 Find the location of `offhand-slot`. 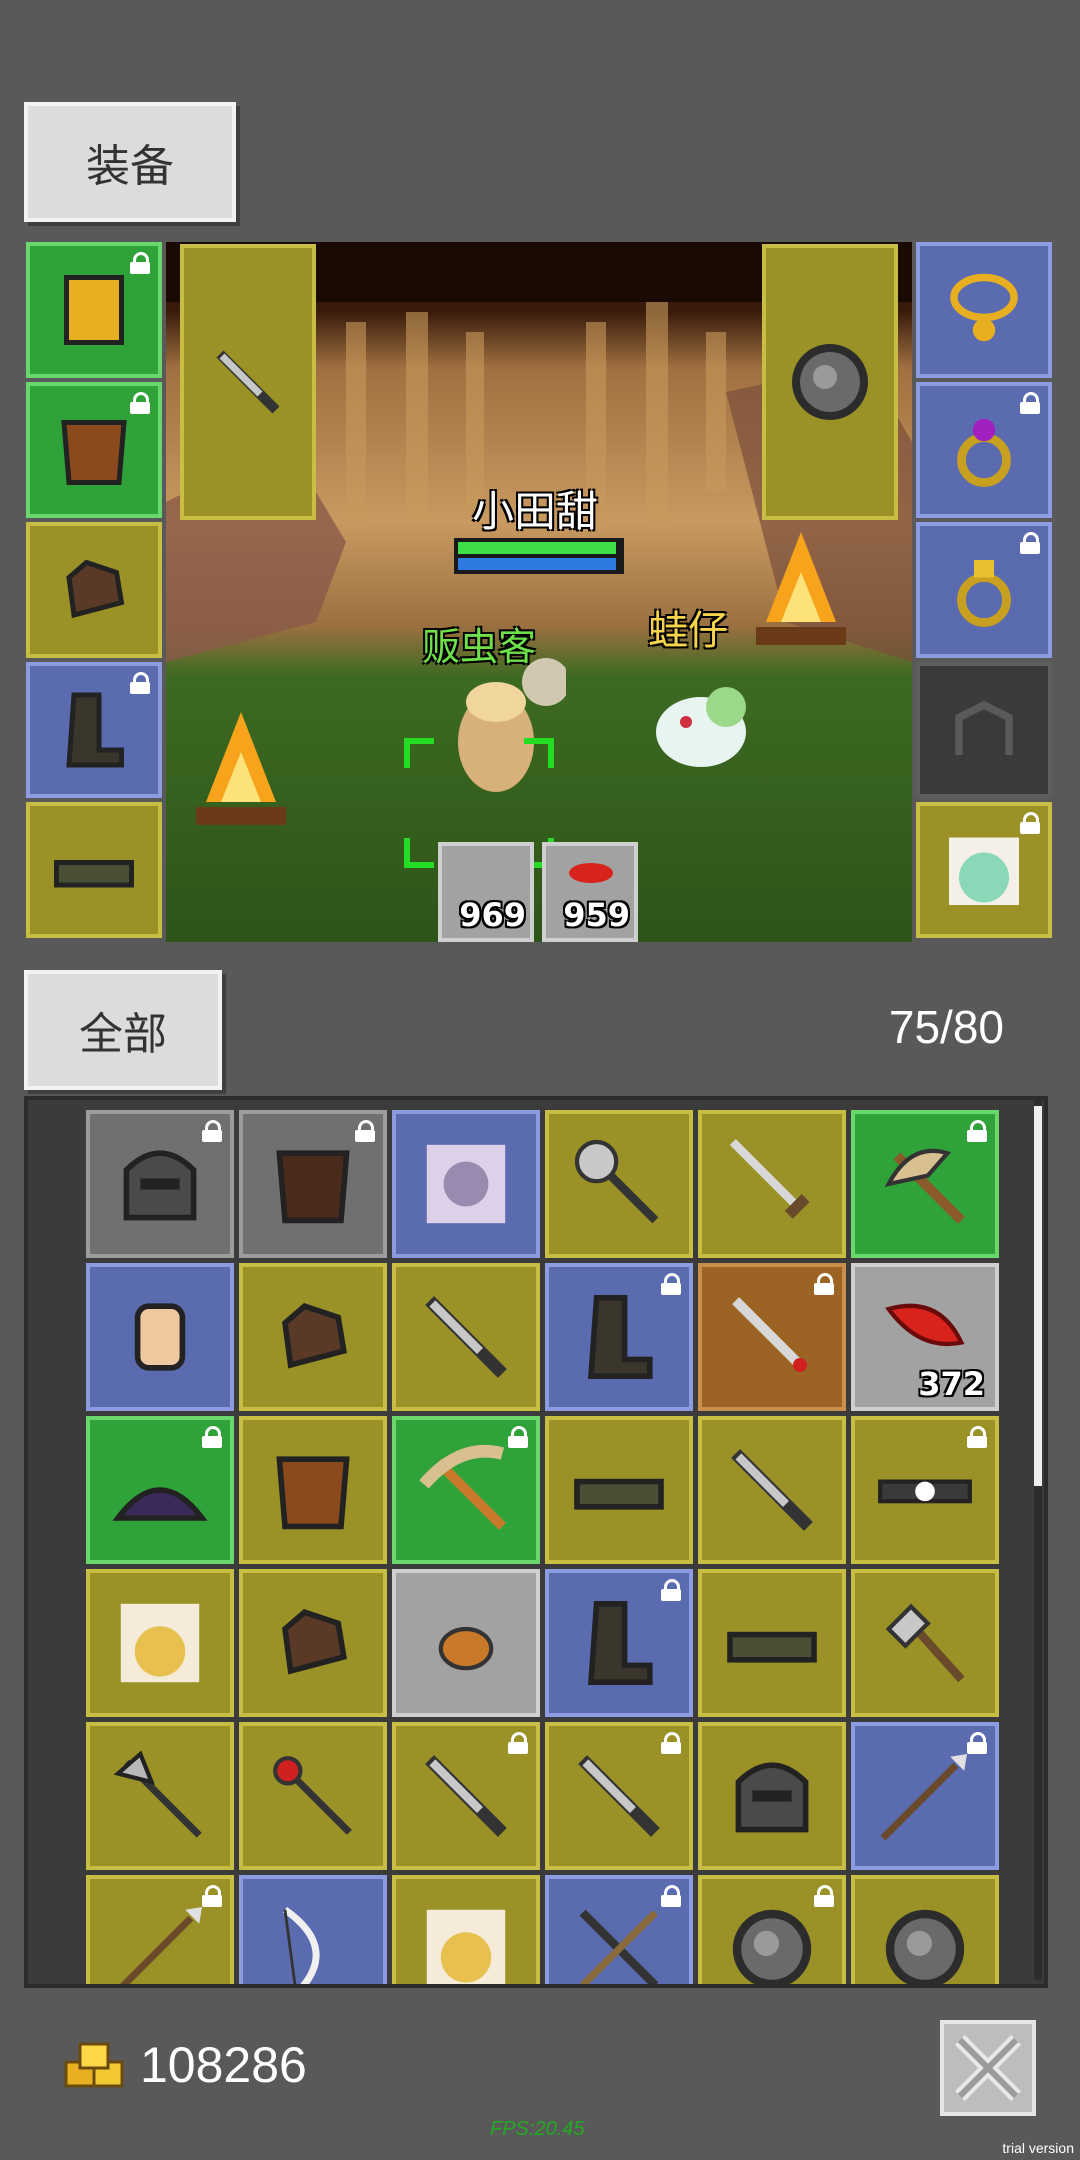

offhand-slot is located at coordinates (830, 382).